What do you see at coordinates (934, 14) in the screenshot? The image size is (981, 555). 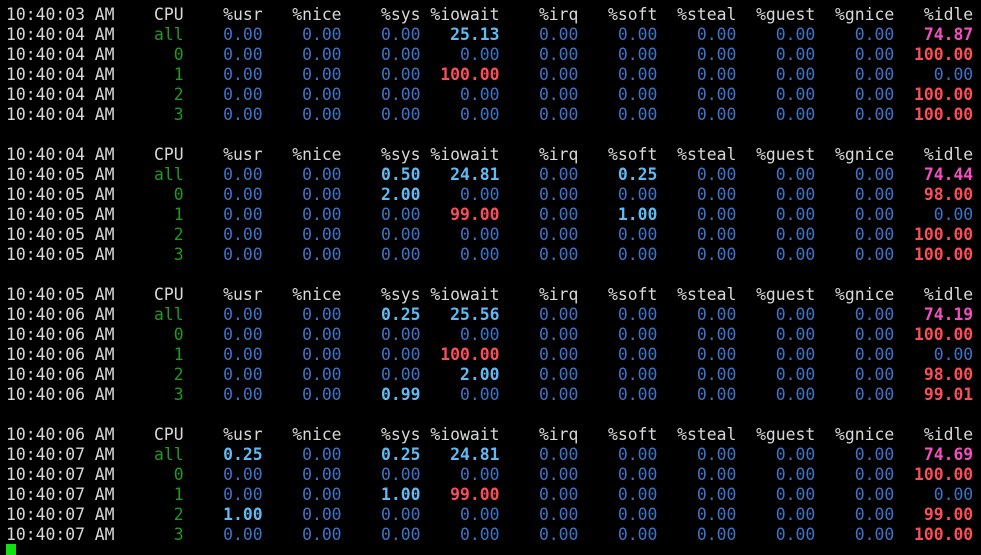 I see `column-header-pct-idle: %idle` at bounding box center [934, 14].